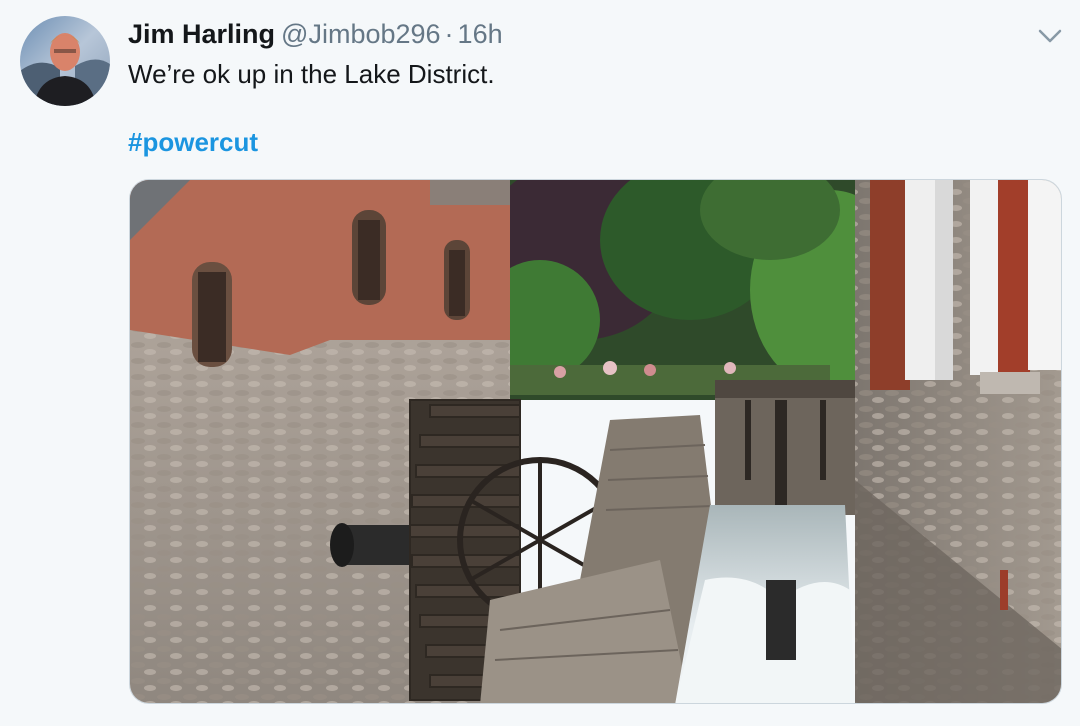  I want to click on author-handle: @Jimbob296, so click(361, 34).